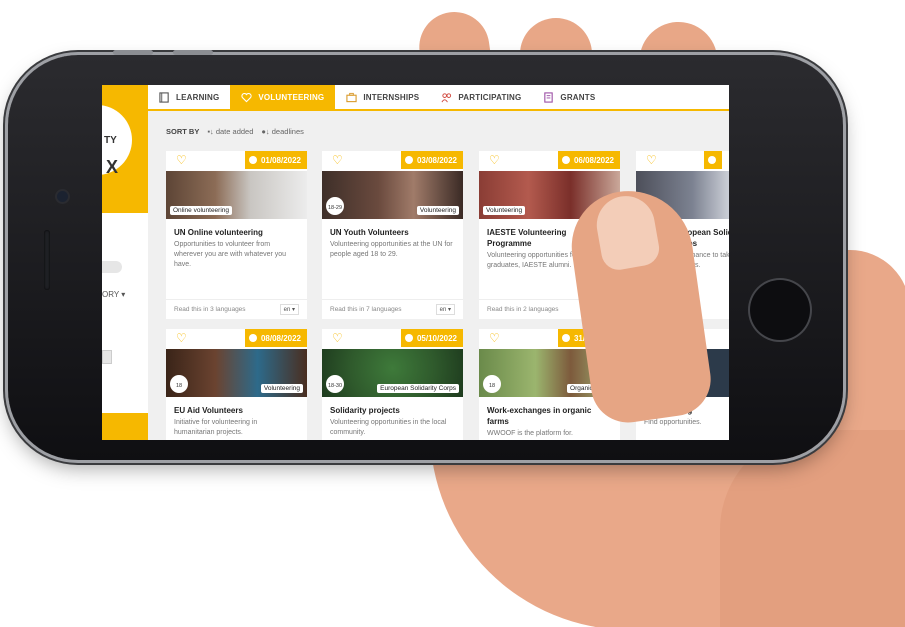 This screenshot has height=627, width=905. I want to click on card-image: 18 Volunteering, so click(236, 373).